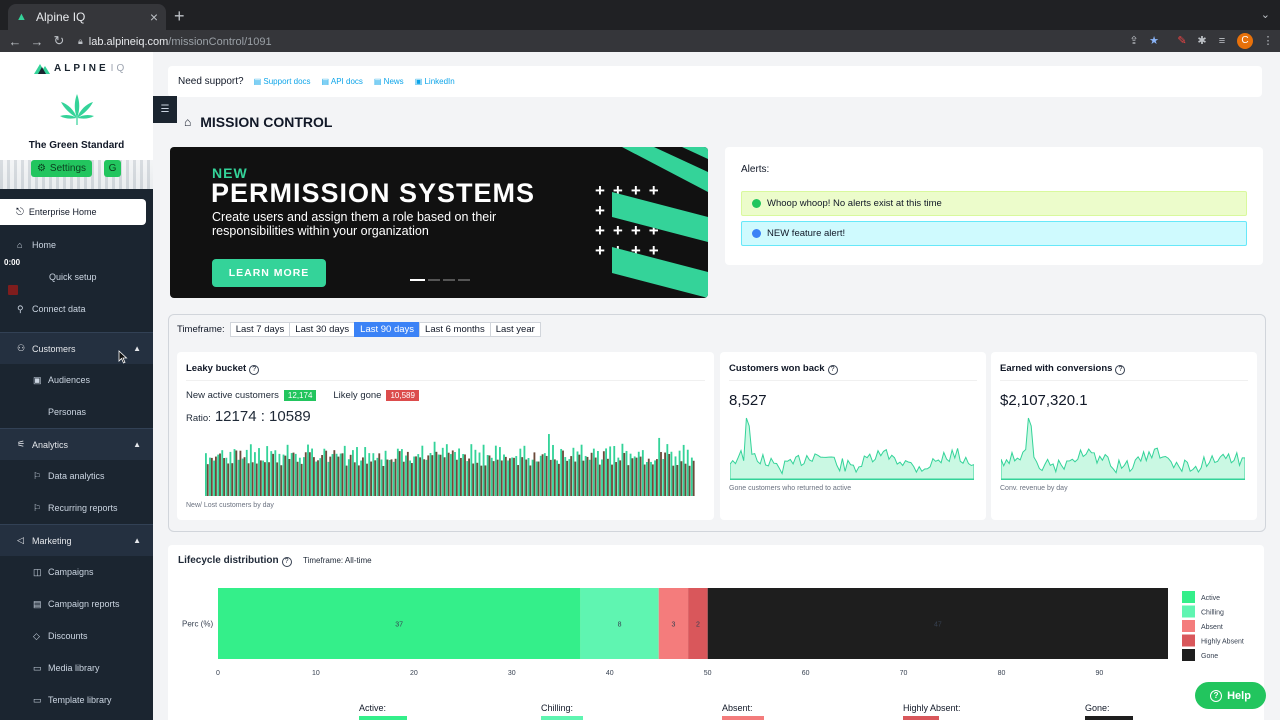  Describe the element at coordinates (154, 17) in the screenshot. I see `close-icon: ×` at that location.